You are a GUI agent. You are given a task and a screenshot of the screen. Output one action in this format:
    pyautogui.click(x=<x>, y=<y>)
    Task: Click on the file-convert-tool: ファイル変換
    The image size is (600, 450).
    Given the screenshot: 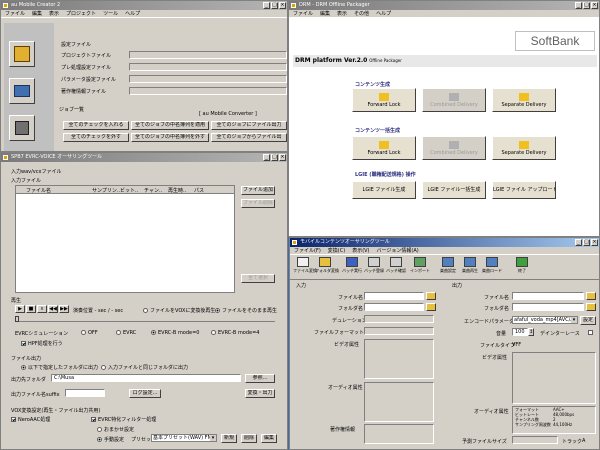 What is the action you would take?
    pyautogui.click(x=305, y=267)
    